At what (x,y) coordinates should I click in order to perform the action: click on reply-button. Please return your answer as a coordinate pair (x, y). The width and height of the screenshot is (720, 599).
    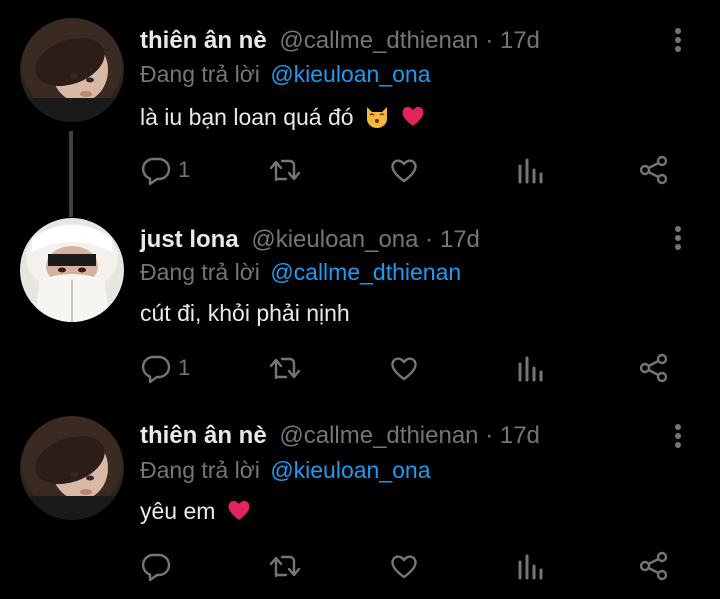
    Looking at the image, I should click on (159, 566).